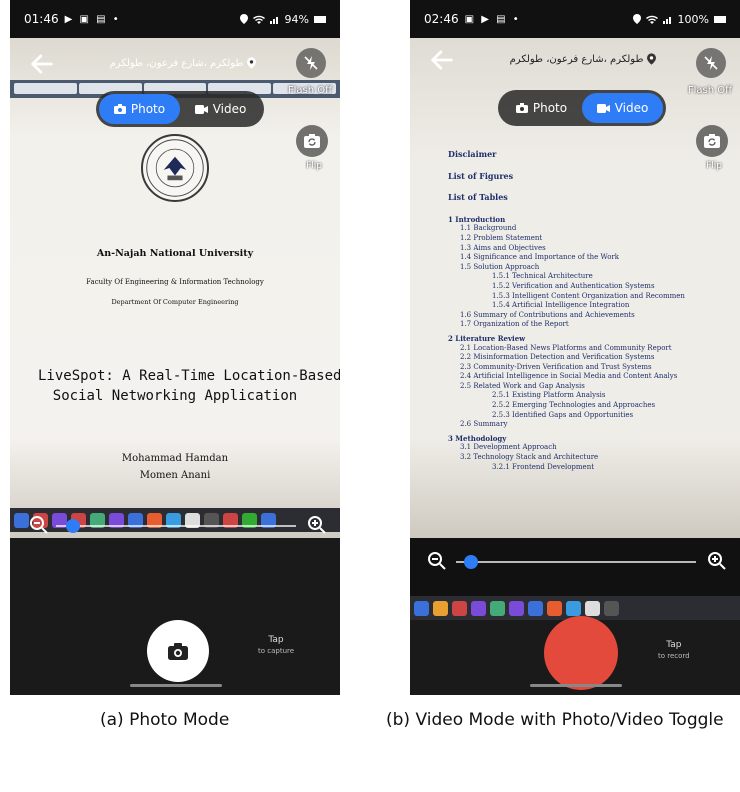  I want to click on notification-icons: ▣ ▶ ▤ •, so click(492, 19).